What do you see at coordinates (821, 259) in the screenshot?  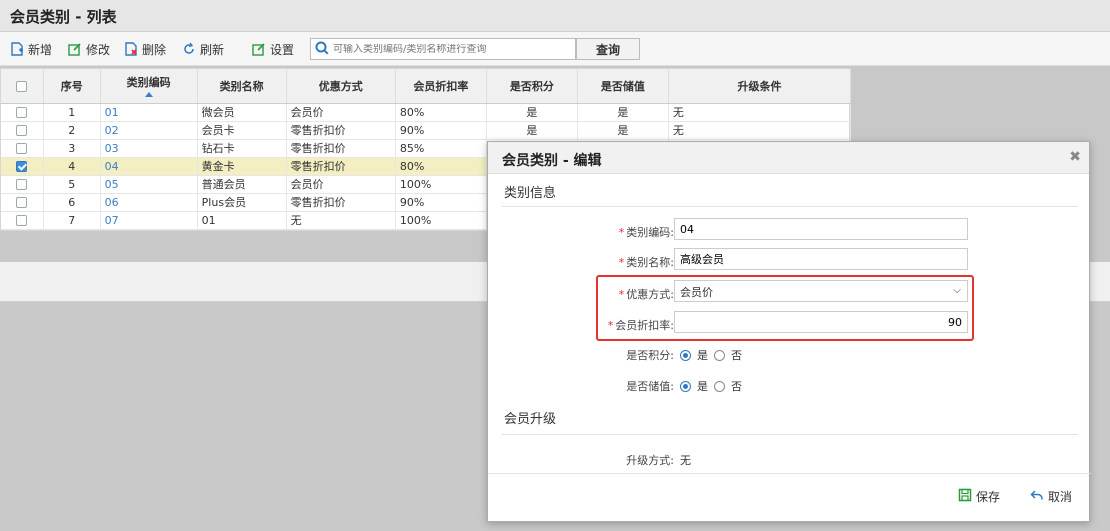 I see `name-field` at bounding box center [821, 259].